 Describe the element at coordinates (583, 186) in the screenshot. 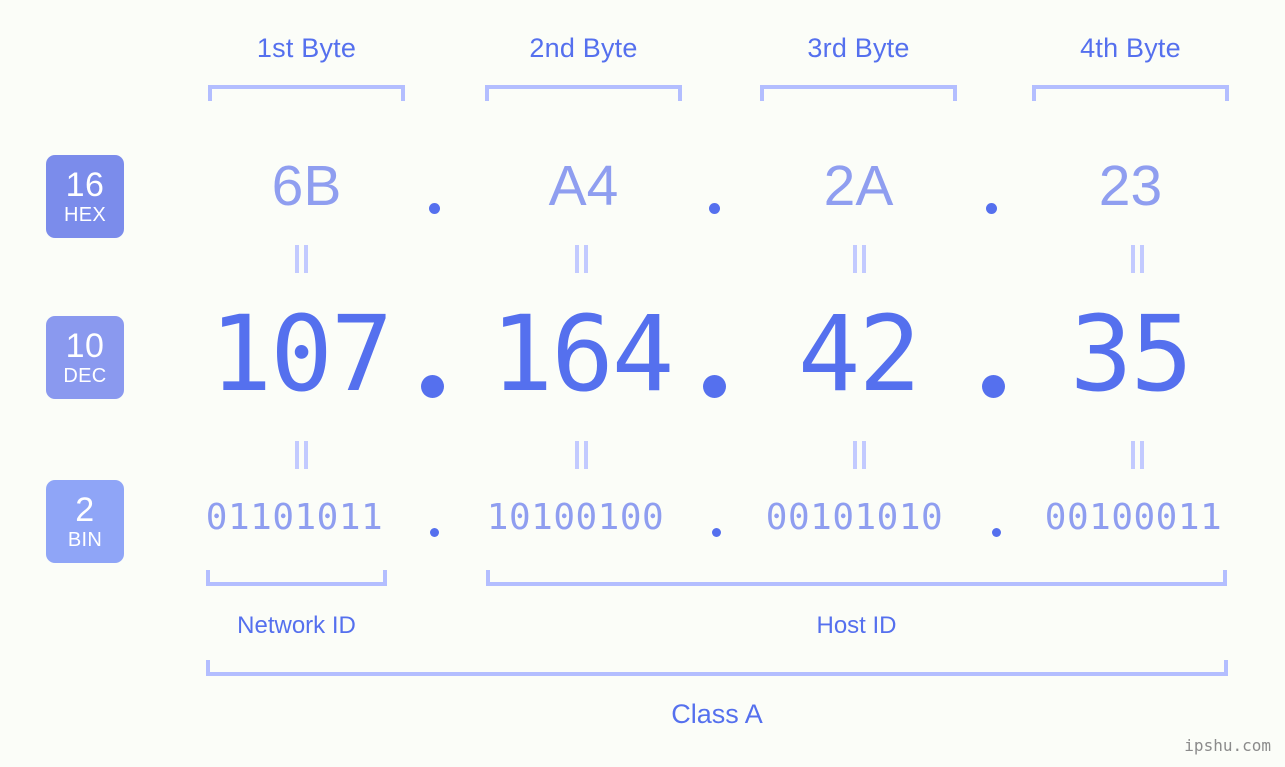

I see `hex-value-2: A4` at that location.